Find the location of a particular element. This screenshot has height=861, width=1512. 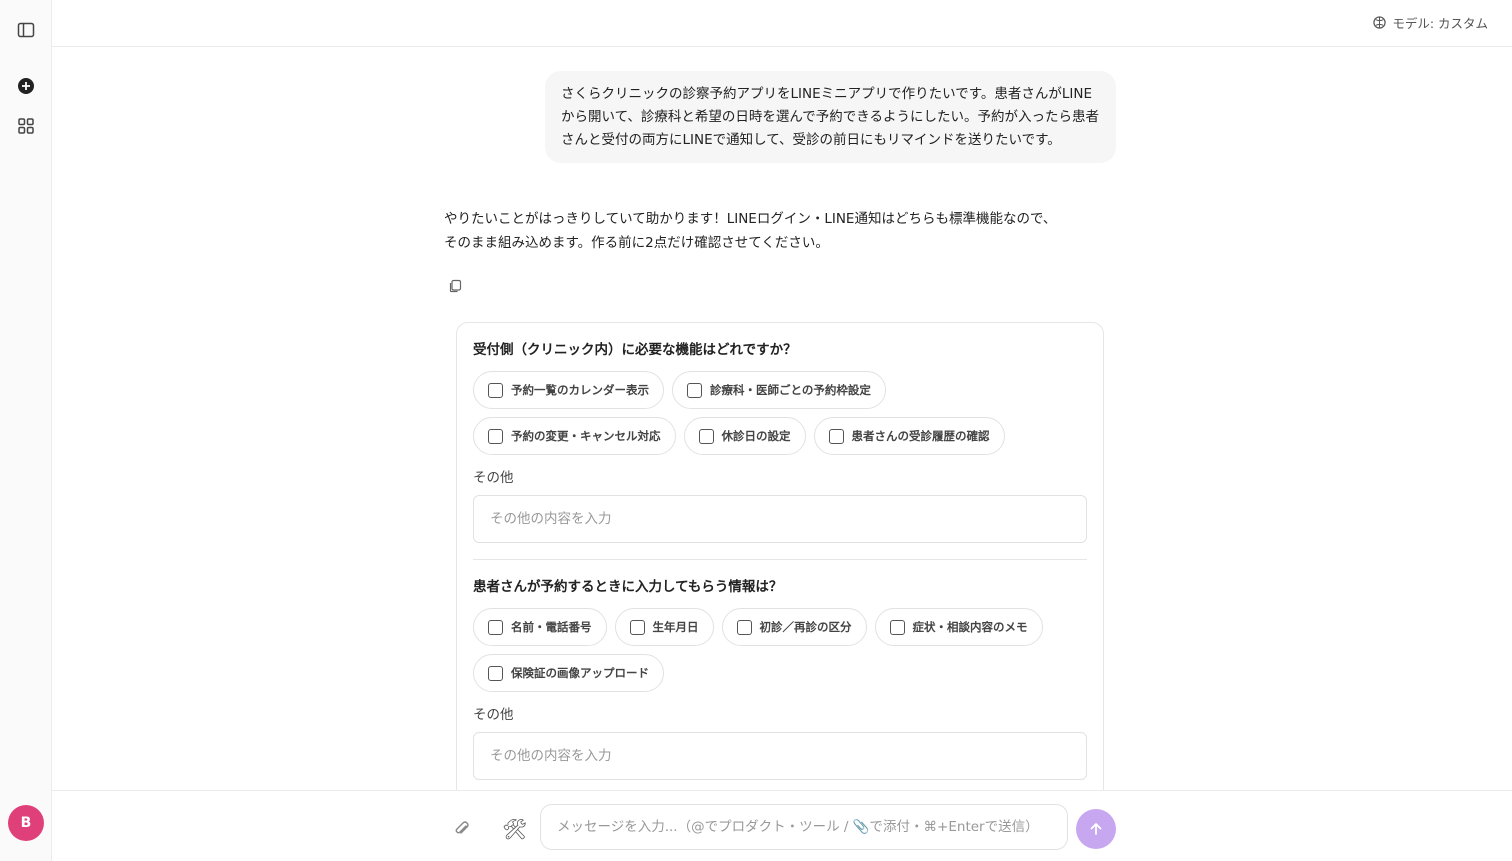

option-checkbox: 名前・電話番号 is located at coordinates (540, 627).